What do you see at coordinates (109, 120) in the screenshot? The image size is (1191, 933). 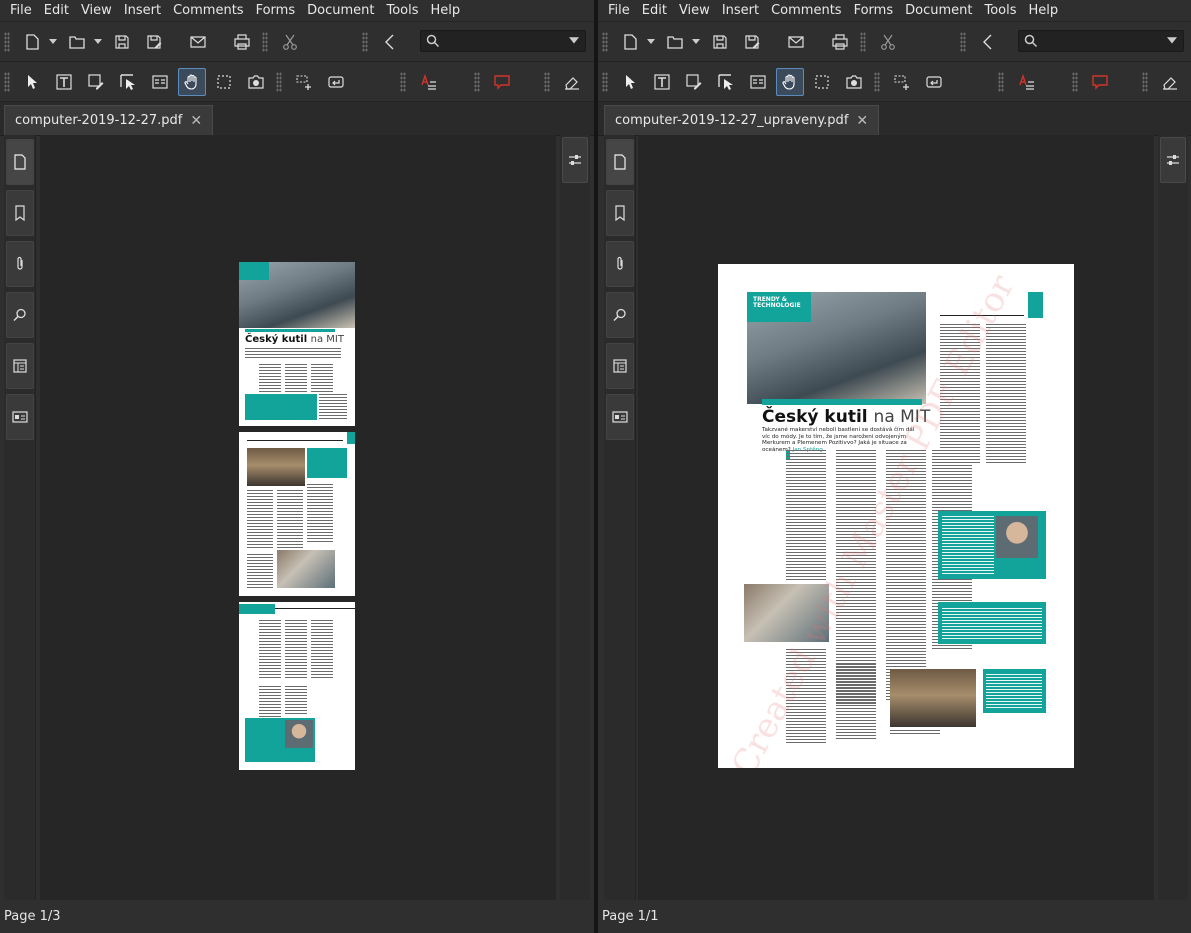 I see `tab-document: computer-2019-12-27.pdf ✕` at bounding box center [109, 120].